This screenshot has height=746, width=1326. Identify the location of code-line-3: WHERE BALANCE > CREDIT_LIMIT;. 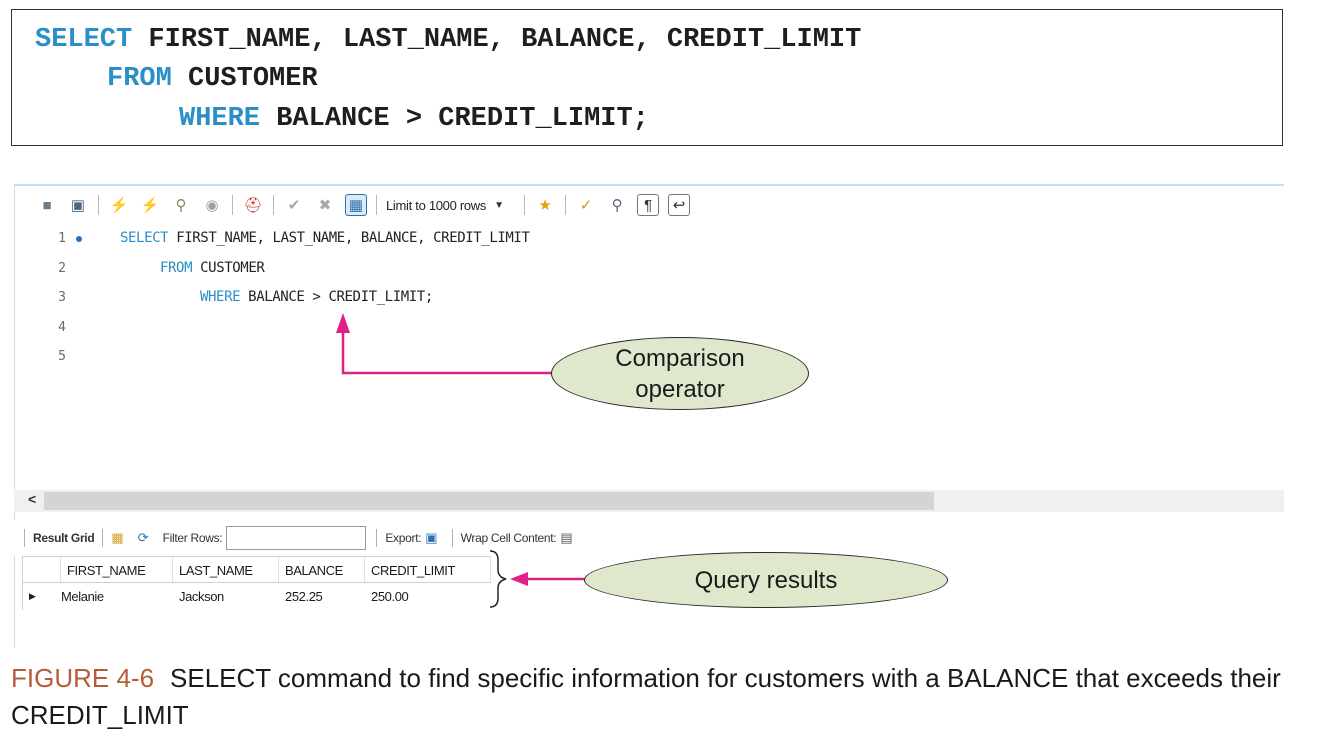
(414, 119).